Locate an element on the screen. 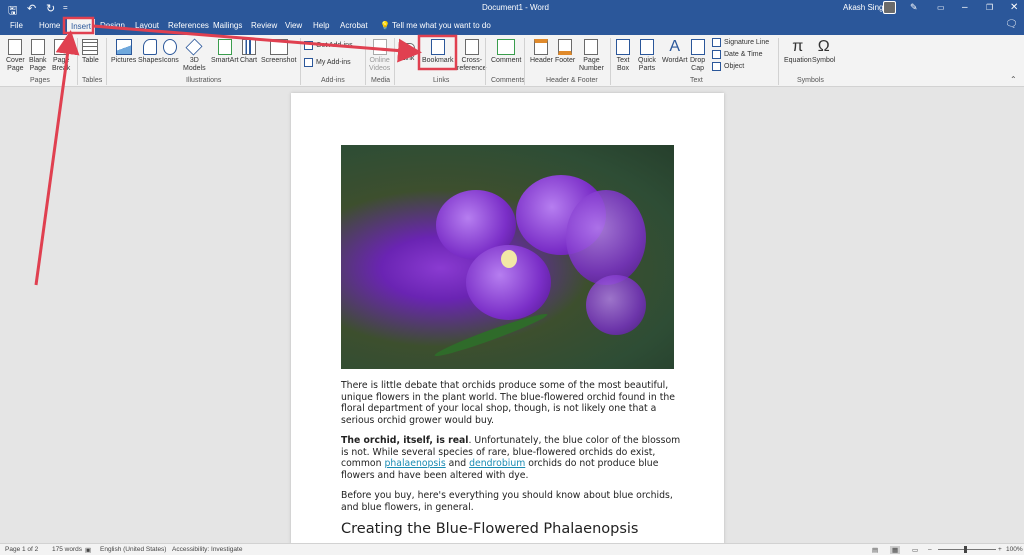  drop-cap-button: Drop Cap is located at coordinates (697, 56).